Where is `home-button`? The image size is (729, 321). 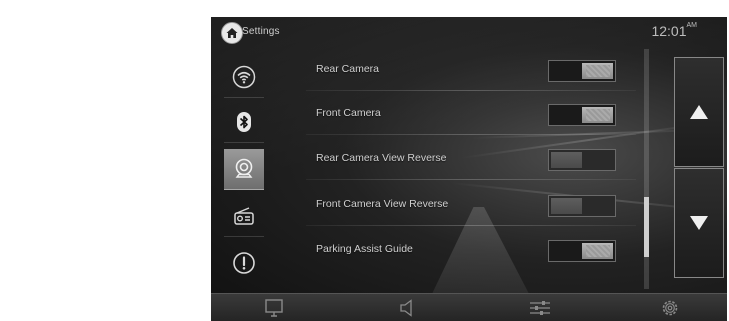
home-button is located at coordinates (232, 33).